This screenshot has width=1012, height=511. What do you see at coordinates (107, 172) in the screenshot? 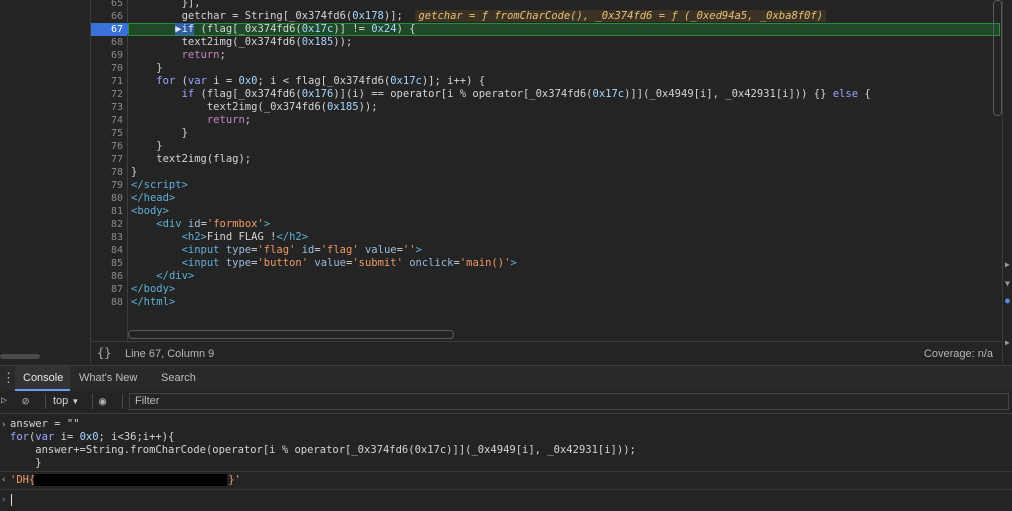
I see `line-number: 78` at bounding box center [107, 172].